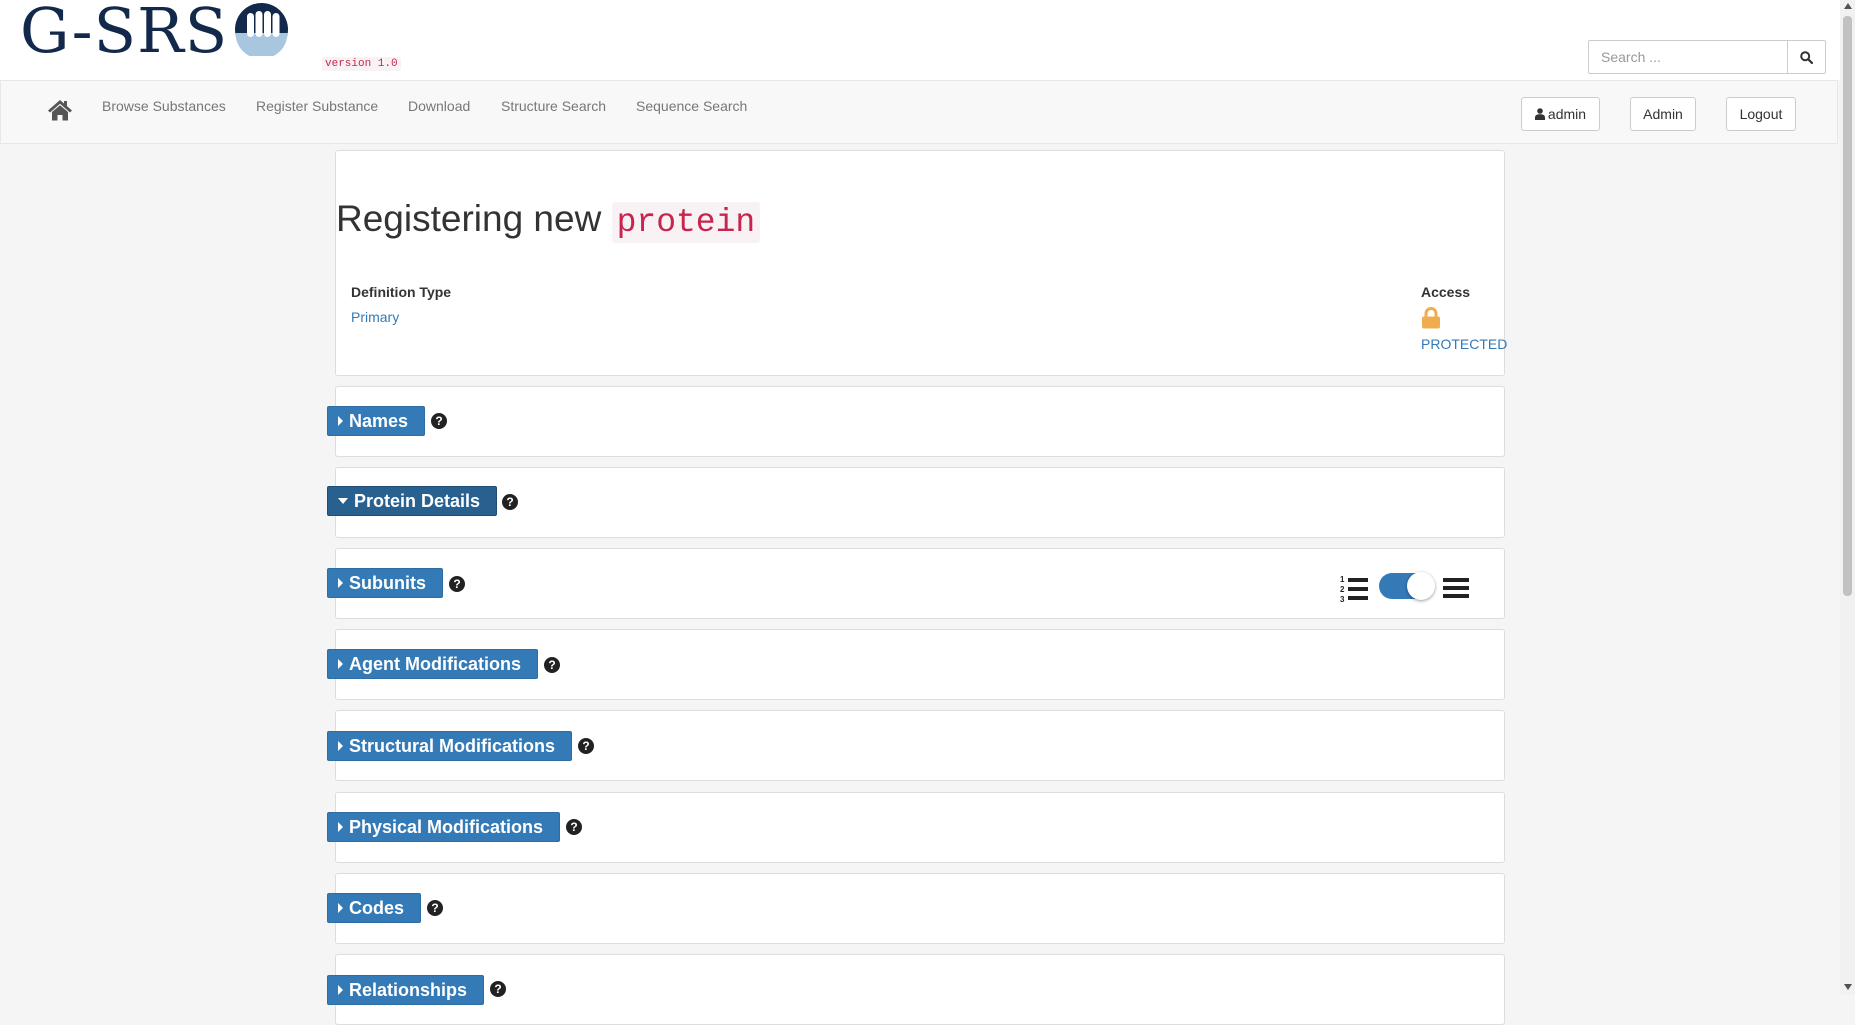 This screenshot has width=1855, height=1025. What do you see at coordinates (435, 663) in the screenshot?
I see `agent-modifications-label: Agent Modifications` at bounding box center [435, 663].